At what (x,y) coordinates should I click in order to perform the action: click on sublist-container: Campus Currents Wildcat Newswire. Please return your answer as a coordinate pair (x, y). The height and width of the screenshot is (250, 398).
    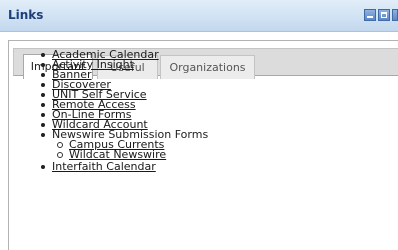
    Looking at the image, I should click on (130, 149).